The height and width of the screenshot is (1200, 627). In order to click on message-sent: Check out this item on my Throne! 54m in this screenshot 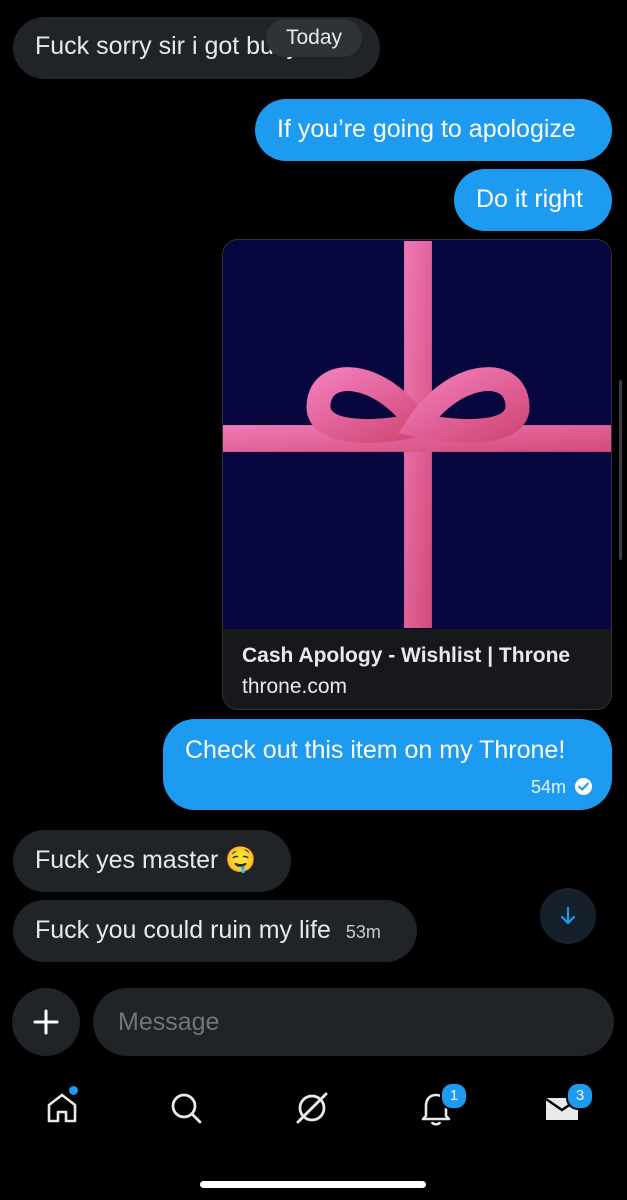, I will do `click(387, 764)`.